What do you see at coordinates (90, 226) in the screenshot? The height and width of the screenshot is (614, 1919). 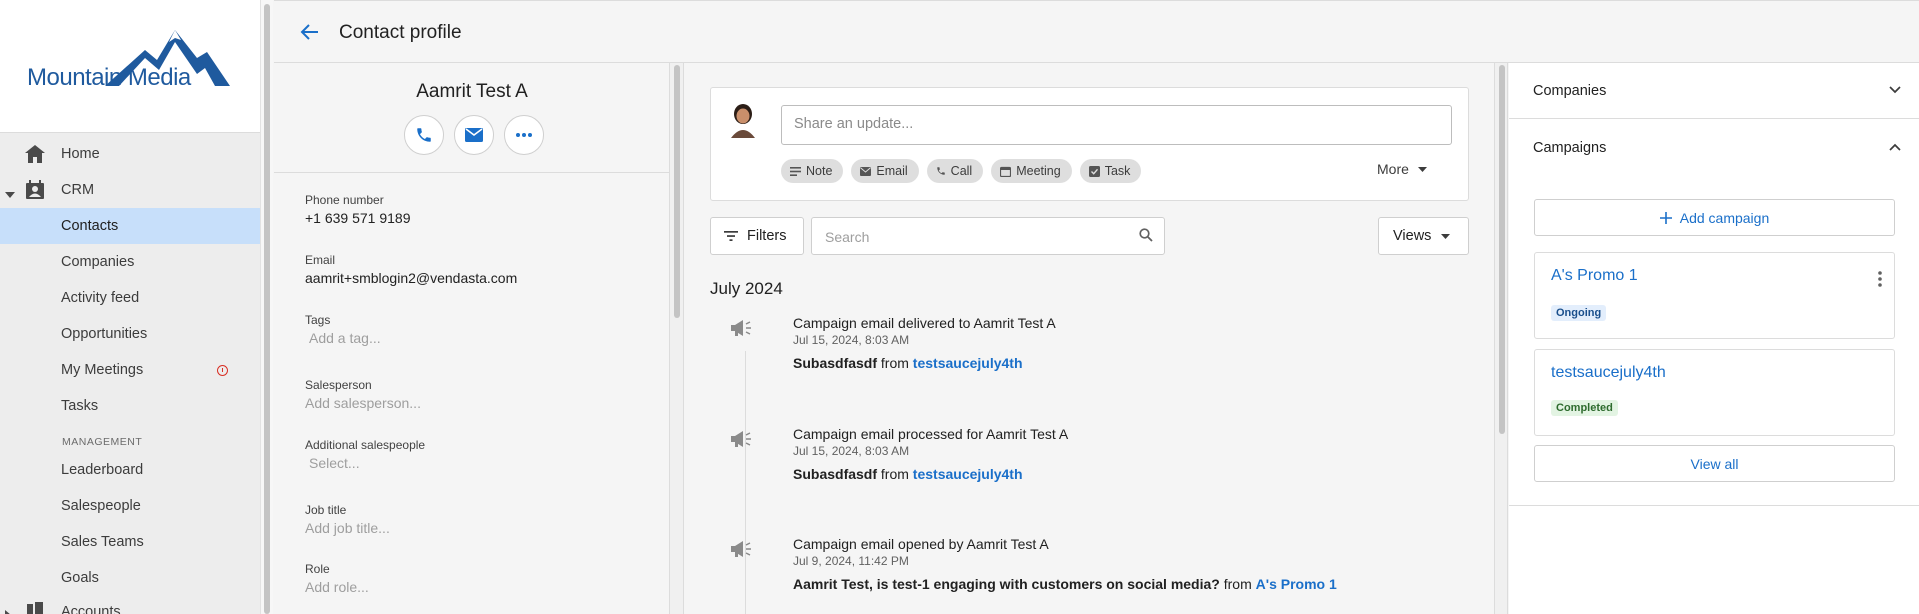 I see `sidebar-item-label: Contacts` at bounding box center [90, 226].